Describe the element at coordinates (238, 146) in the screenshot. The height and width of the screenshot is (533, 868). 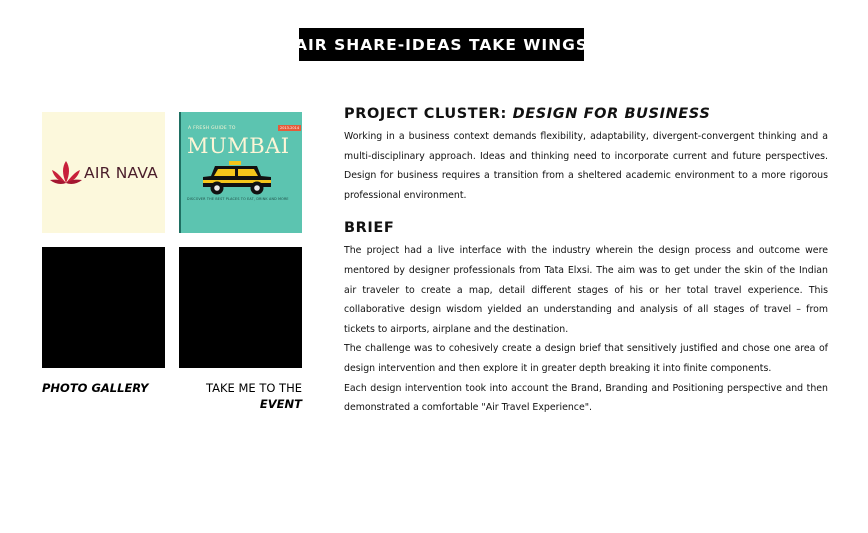
I see `mumbai-title: MUMBAI` at that location.